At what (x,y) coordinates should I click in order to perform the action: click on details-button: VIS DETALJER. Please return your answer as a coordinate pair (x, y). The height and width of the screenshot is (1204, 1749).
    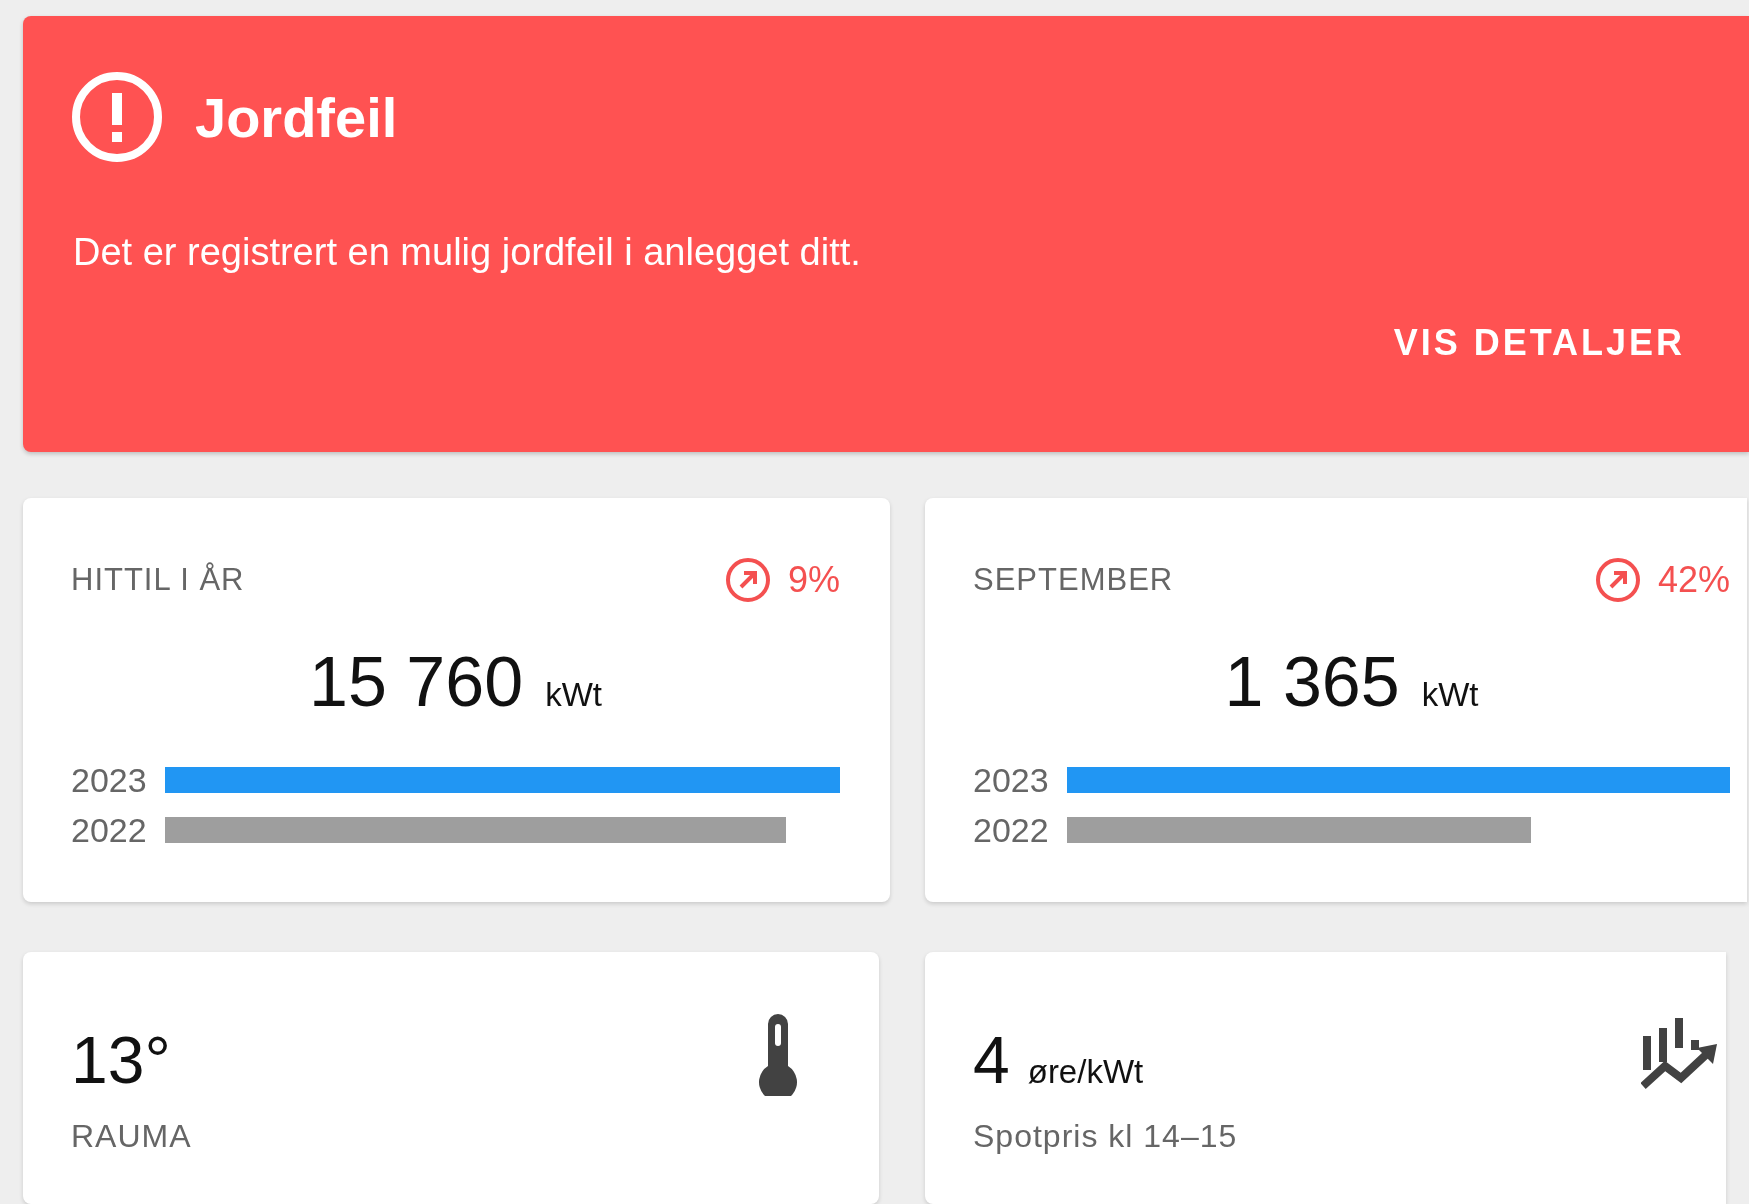
    Looking at the image, I should click on (1539, 343).